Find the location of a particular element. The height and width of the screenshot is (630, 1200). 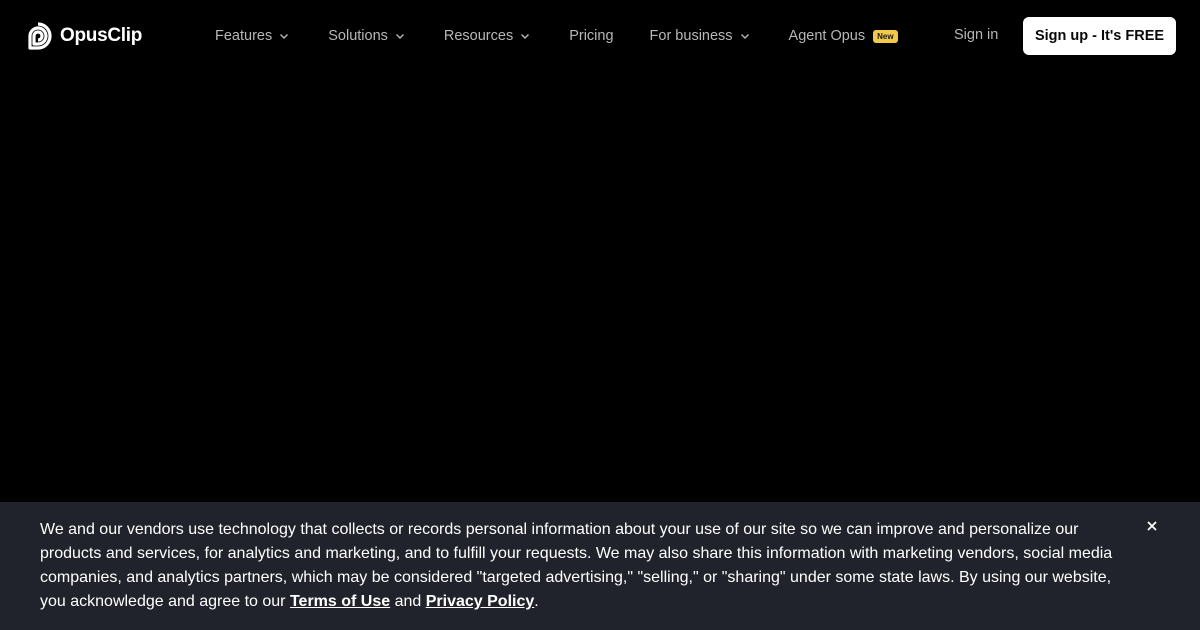

nav-pricing: Pricing is located at coordinates (591, 36).